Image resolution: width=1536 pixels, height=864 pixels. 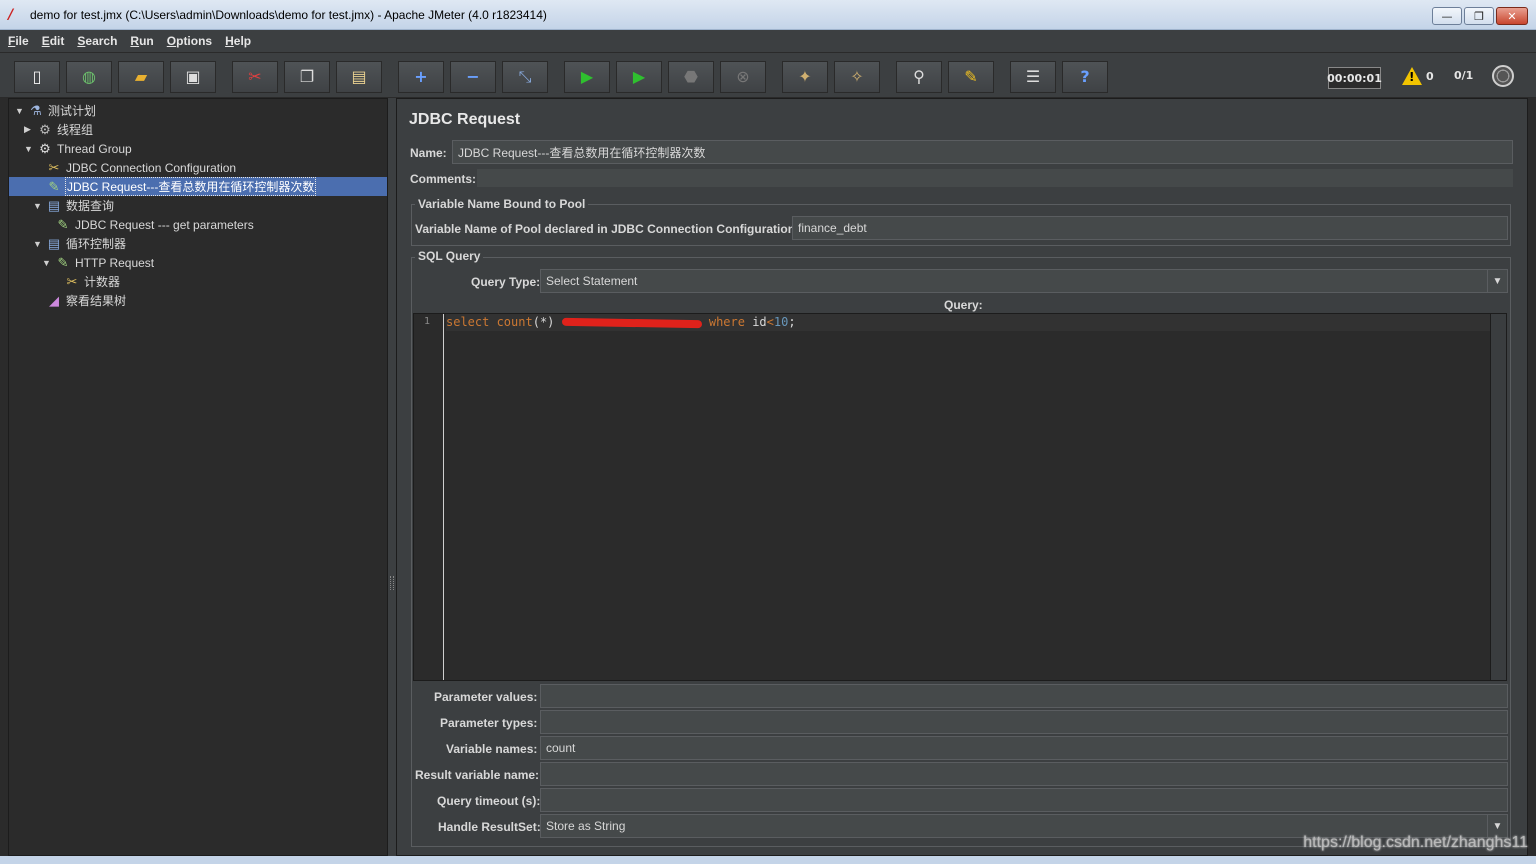 I want to click on code-number: 10, so click(x=781, y=322).